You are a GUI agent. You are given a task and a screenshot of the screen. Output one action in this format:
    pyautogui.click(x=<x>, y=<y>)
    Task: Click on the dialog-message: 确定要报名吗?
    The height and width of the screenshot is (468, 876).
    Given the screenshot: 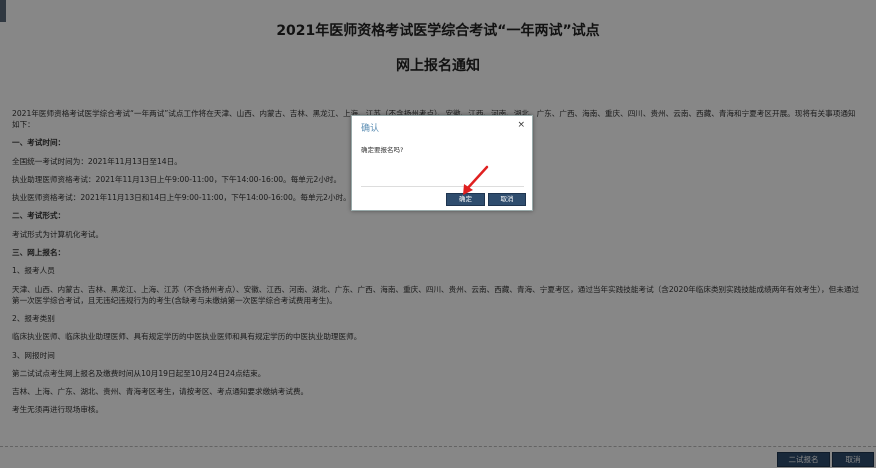 What is the action you would take?
    pyautogui.click(x=382, y=150)
    